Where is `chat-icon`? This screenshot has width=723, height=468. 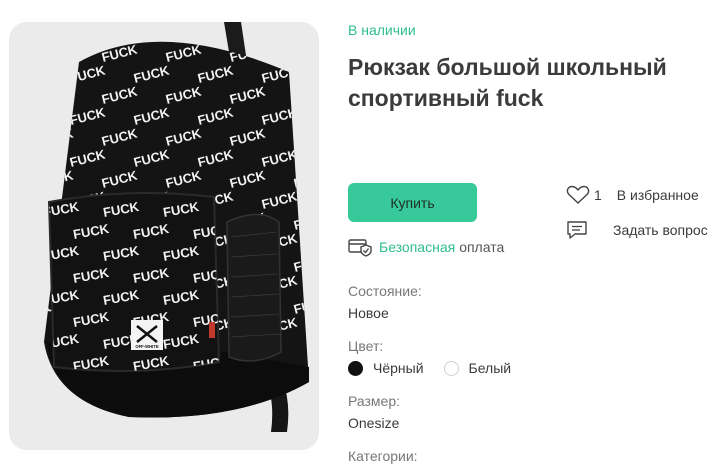
chat-icon is located at coordinates (577, 230).